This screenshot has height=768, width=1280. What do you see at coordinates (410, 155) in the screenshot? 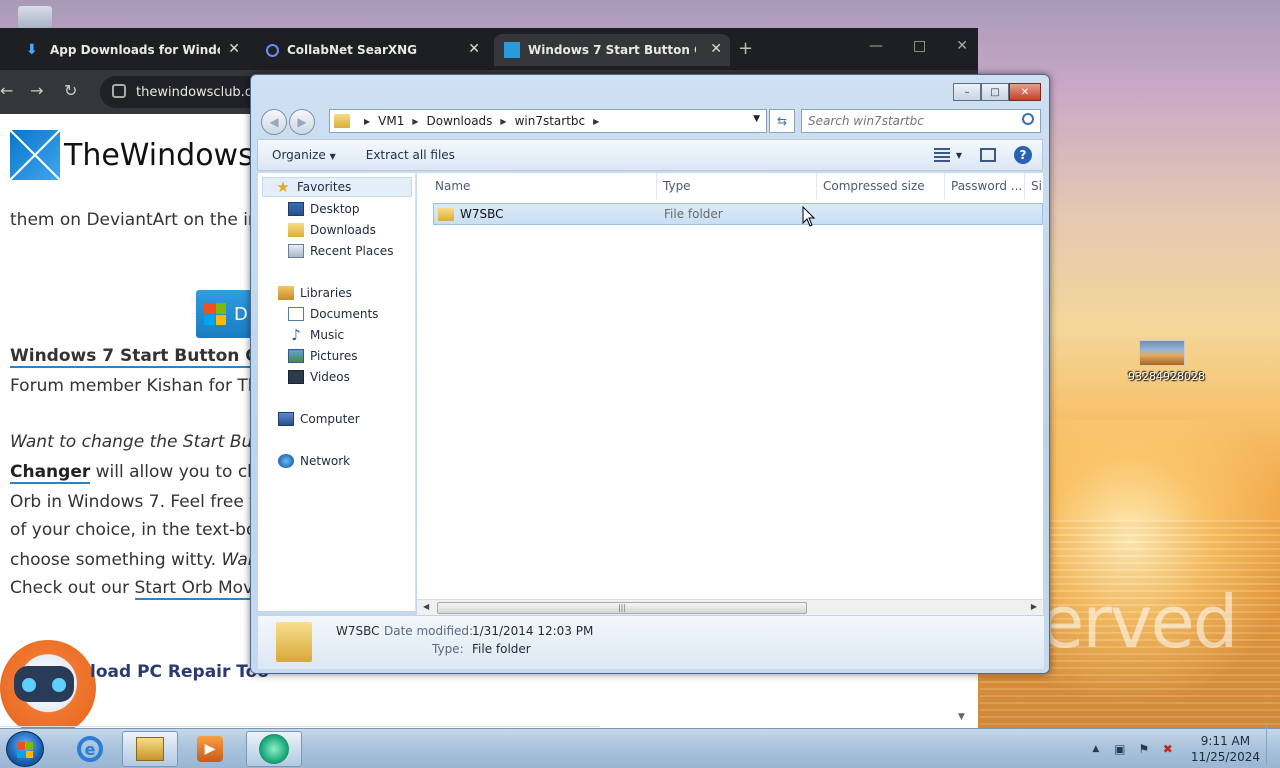
I see `extract-all-button: Extract all files` at bounding box center [410, 155].